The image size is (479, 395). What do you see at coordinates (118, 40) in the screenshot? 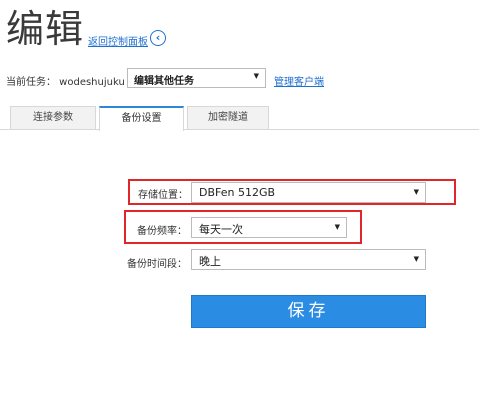
I see `back-to-control-panel-link: 返回控制面板` at bounding box center [118, 40].